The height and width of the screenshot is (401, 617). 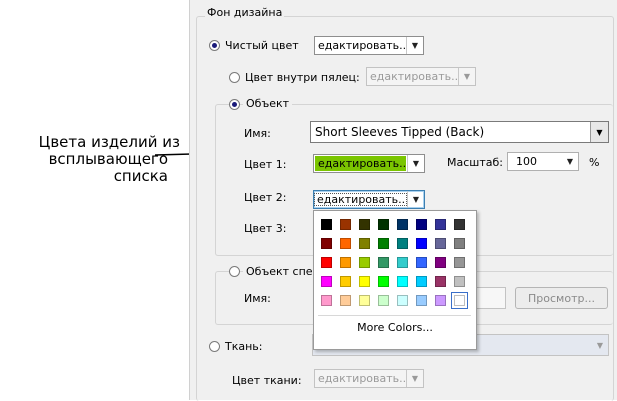 What do you see at coordinates (414, 76) in the screenshot?
I see `hoop-color-value: едактировать..` at bounding box center [414, 76].